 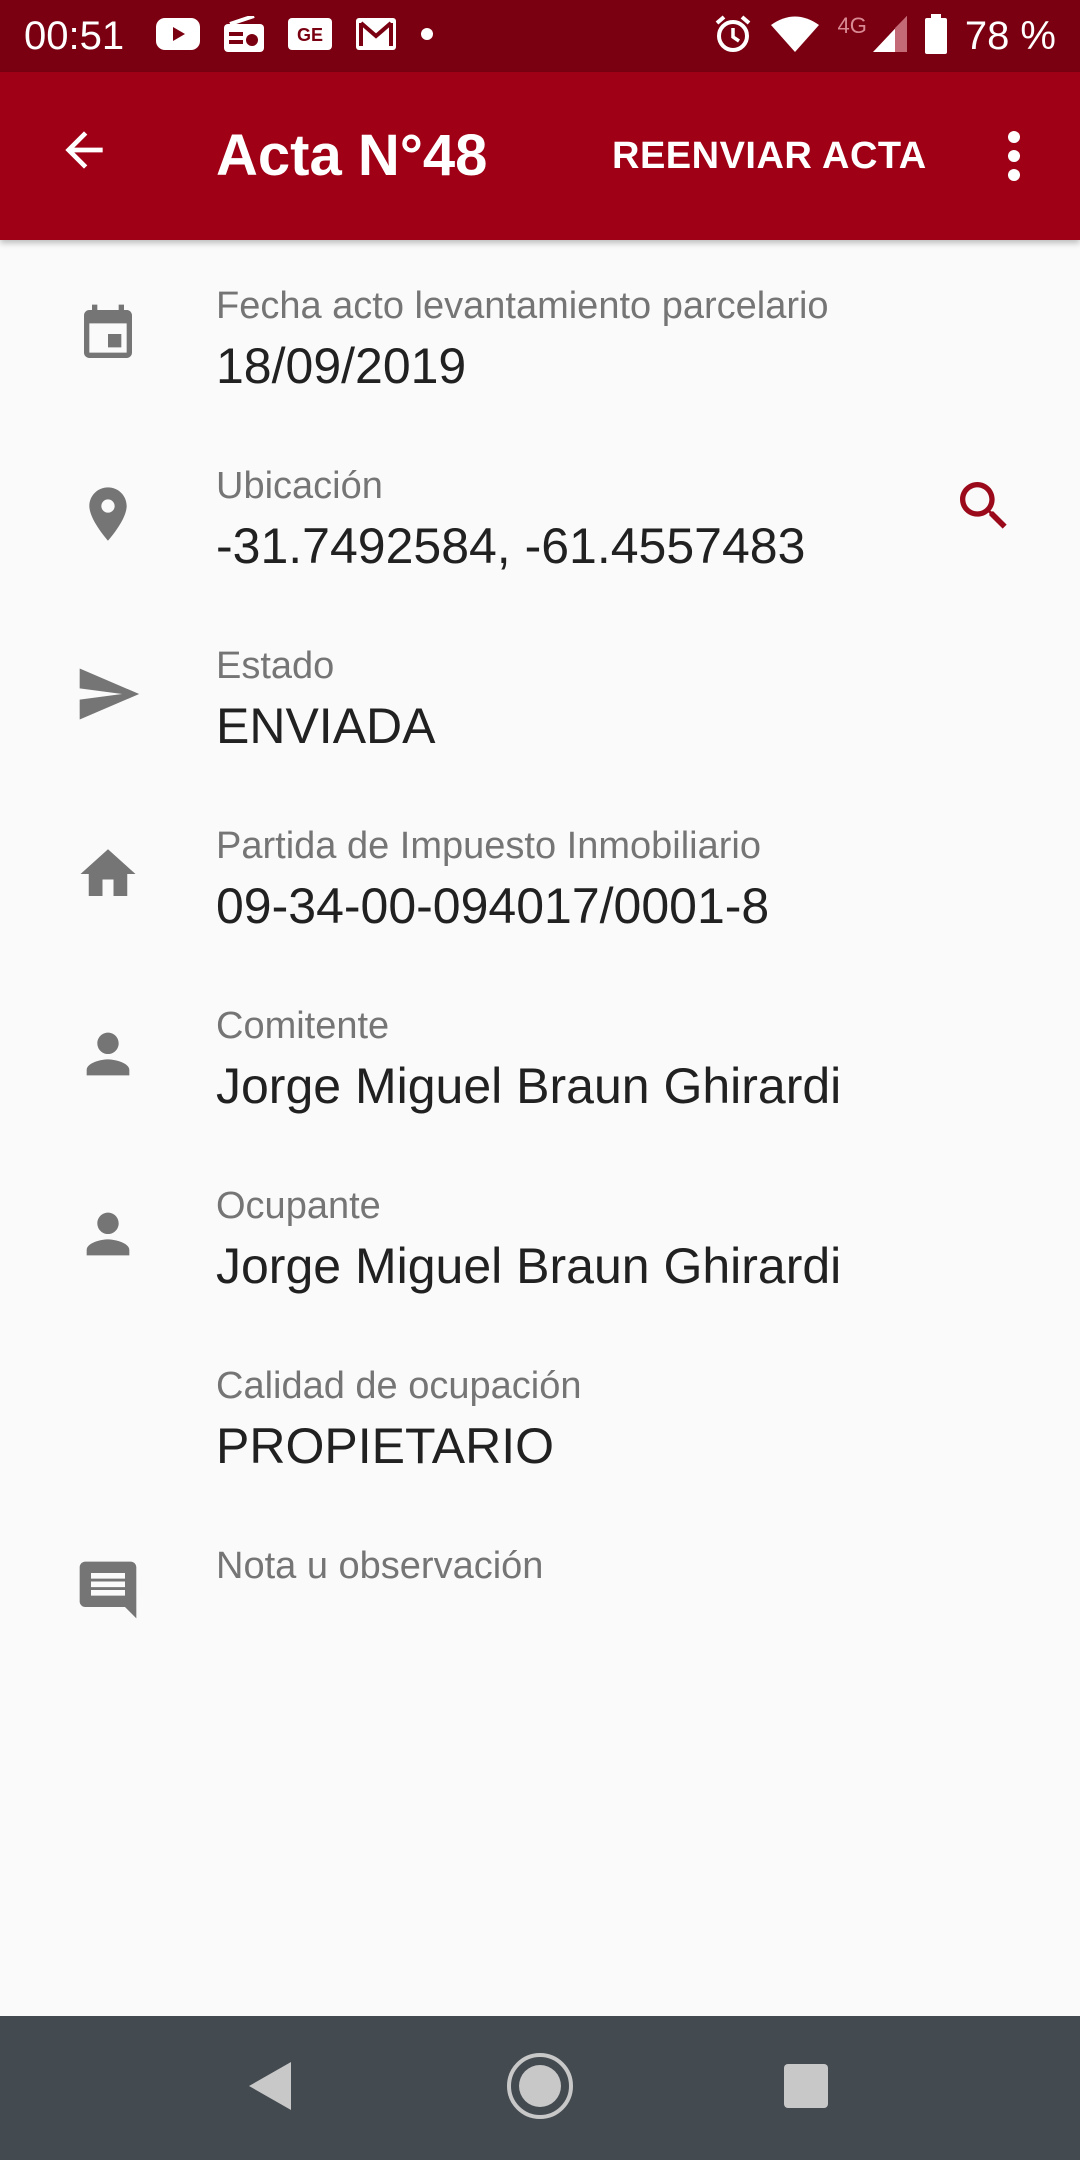 I want to click on more-vert-icon, so click(x=1014, y=158).